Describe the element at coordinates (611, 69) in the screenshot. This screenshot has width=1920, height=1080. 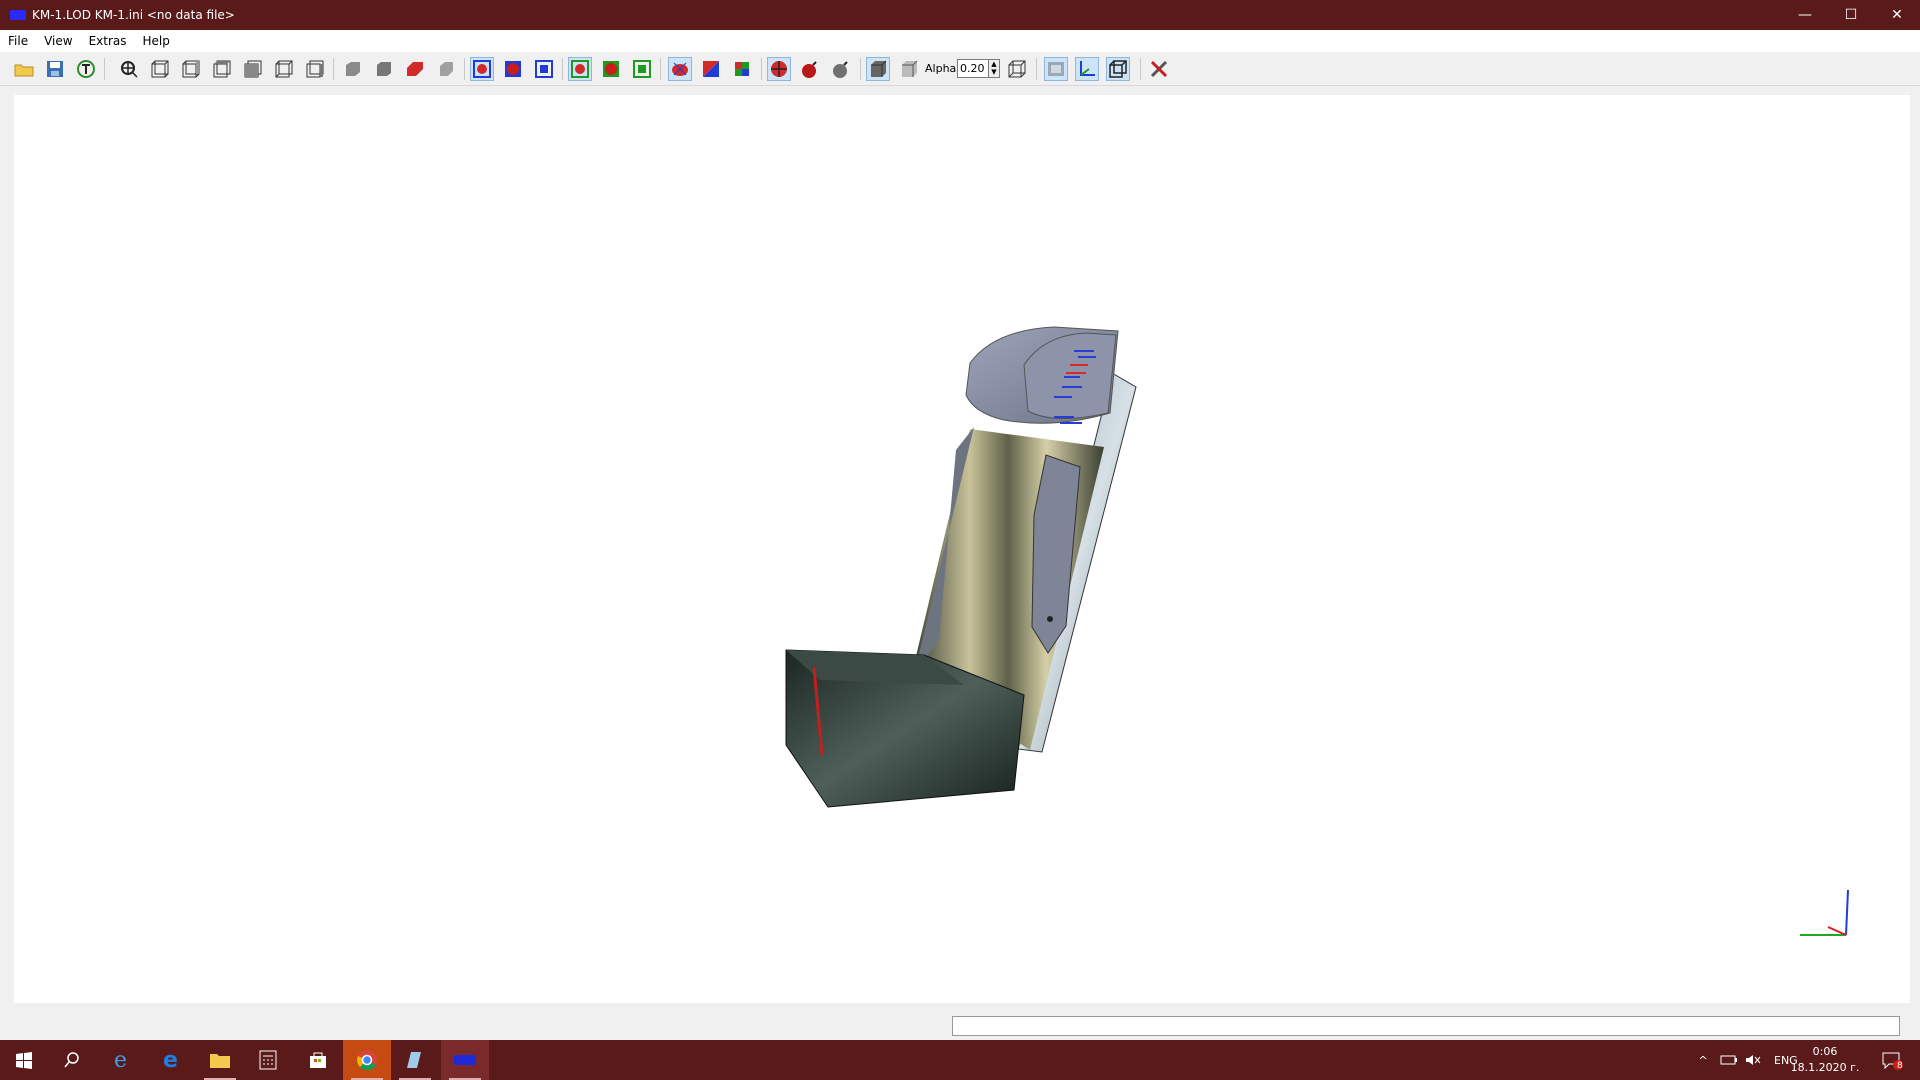
I see `green-solid-icon` at that location.